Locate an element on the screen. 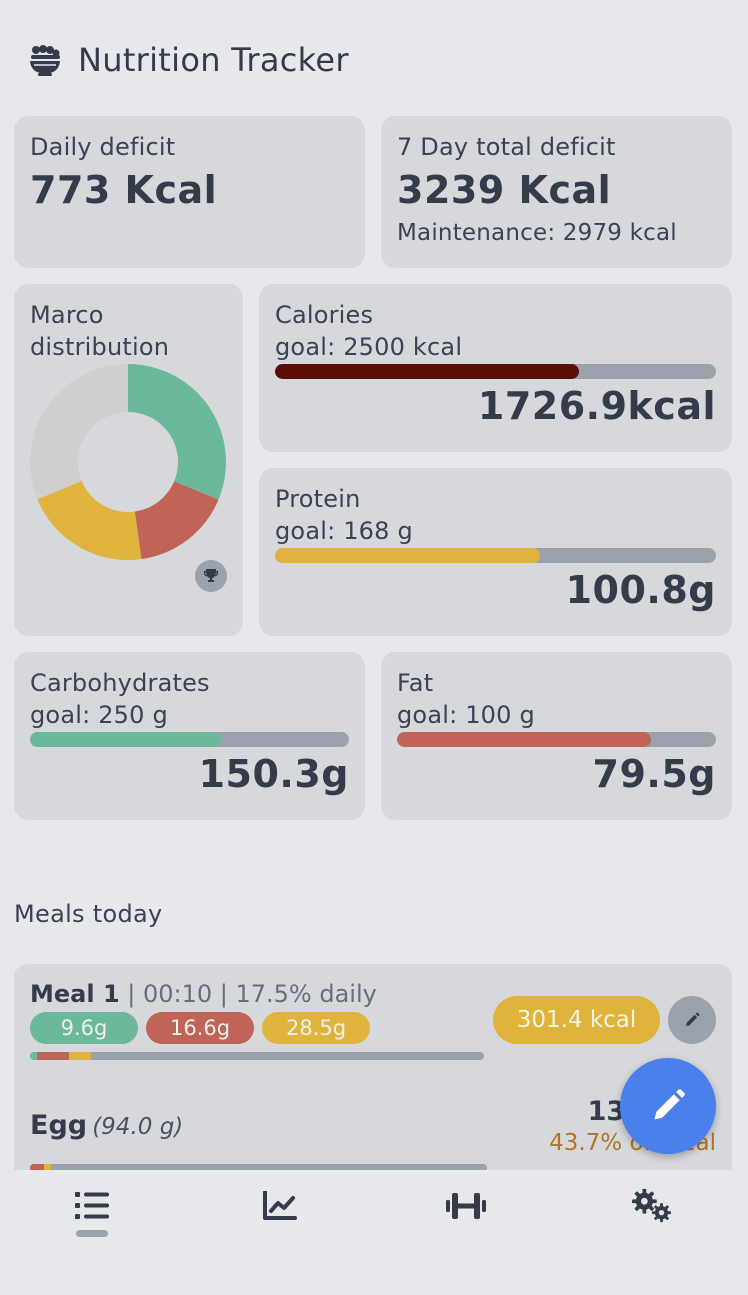 This screenshot has height=1295, width=748. food-amount: (94.0 g) is located at coordinates (138, 1127).